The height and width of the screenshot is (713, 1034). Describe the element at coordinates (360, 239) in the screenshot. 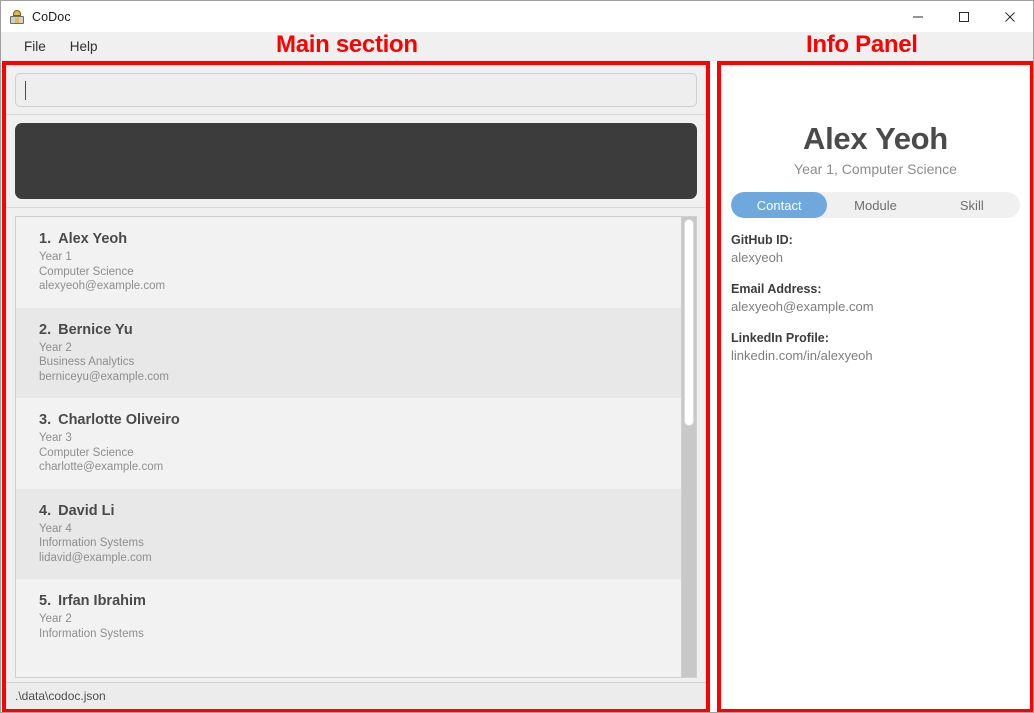

I see `person-title: 1. Alex Yeoh` at that location.